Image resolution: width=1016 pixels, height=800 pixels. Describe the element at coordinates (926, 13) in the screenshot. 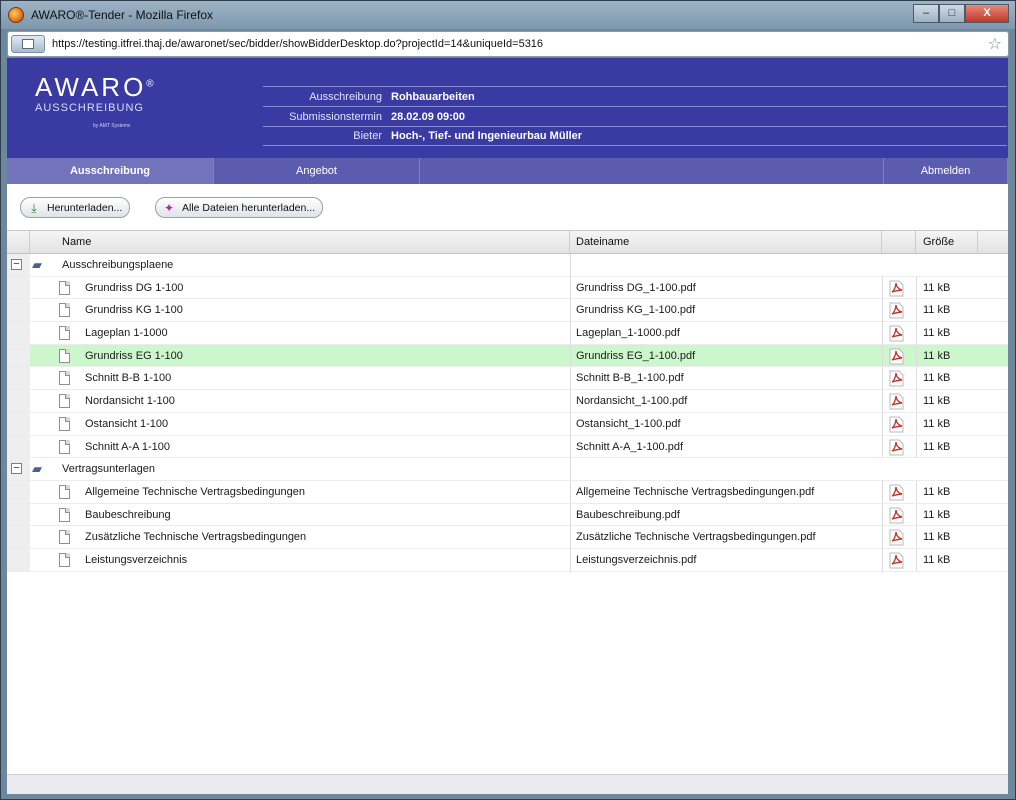

I see `minimize-button: –` at that location.